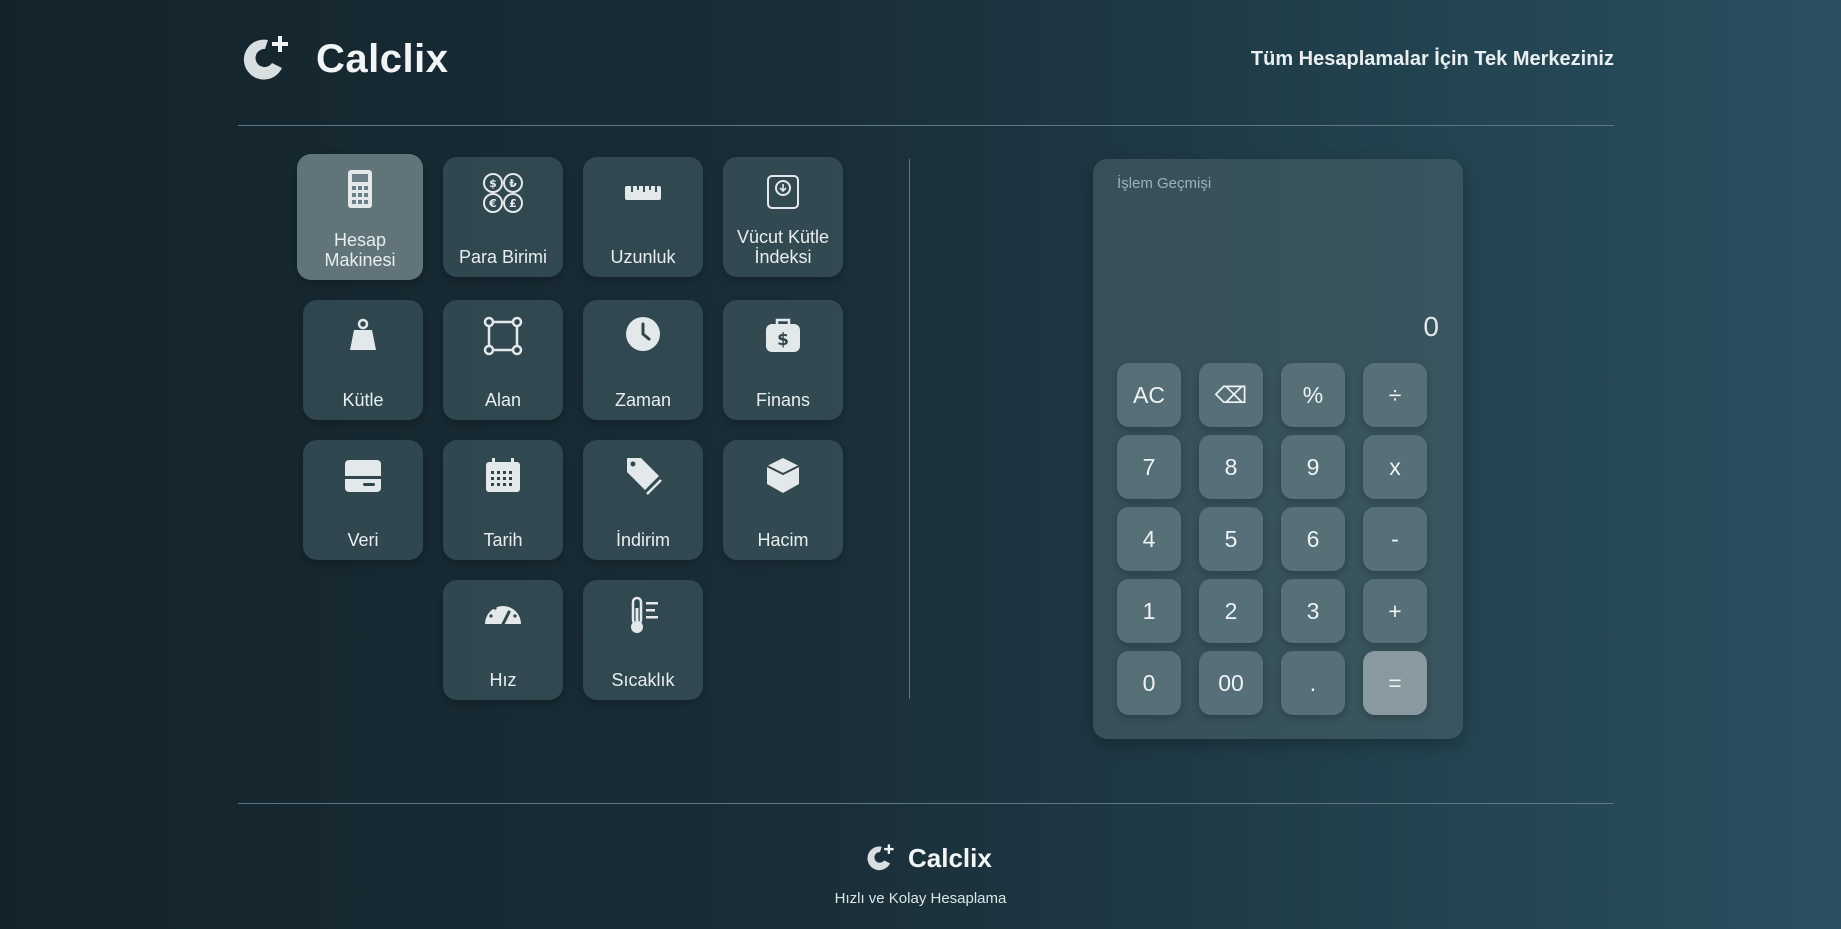 This screenshot has width=1841, height=929. I want to click on key-5: 5, so click(1231, 539).